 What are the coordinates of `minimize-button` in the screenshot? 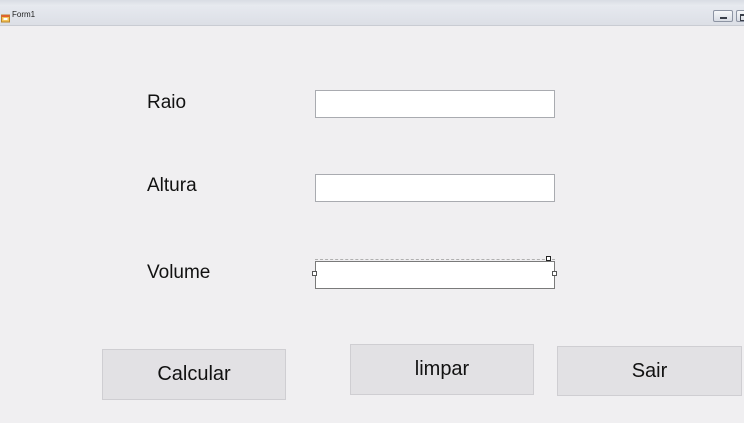 It's located at (723, 16).